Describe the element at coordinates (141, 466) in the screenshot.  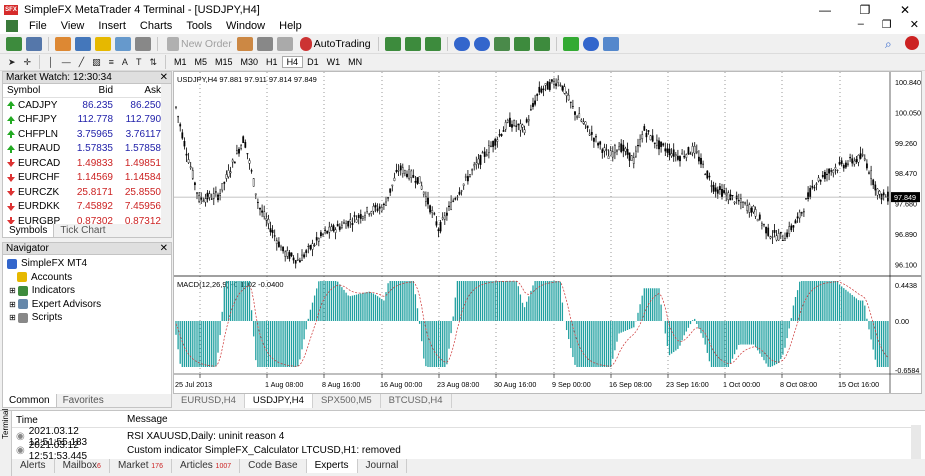
I see `tab-market: Market 176` at that location.